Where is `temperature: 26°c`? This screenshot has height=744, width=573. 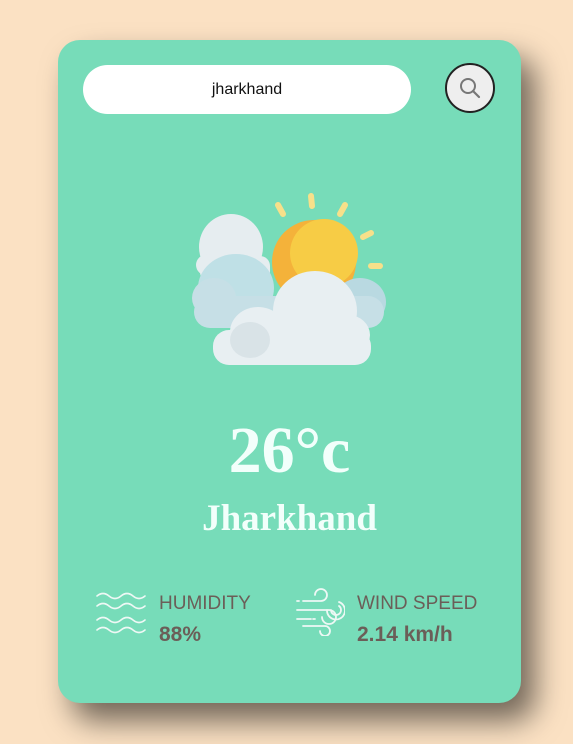
temperature: 26°c is located at coordinates (289, 450).